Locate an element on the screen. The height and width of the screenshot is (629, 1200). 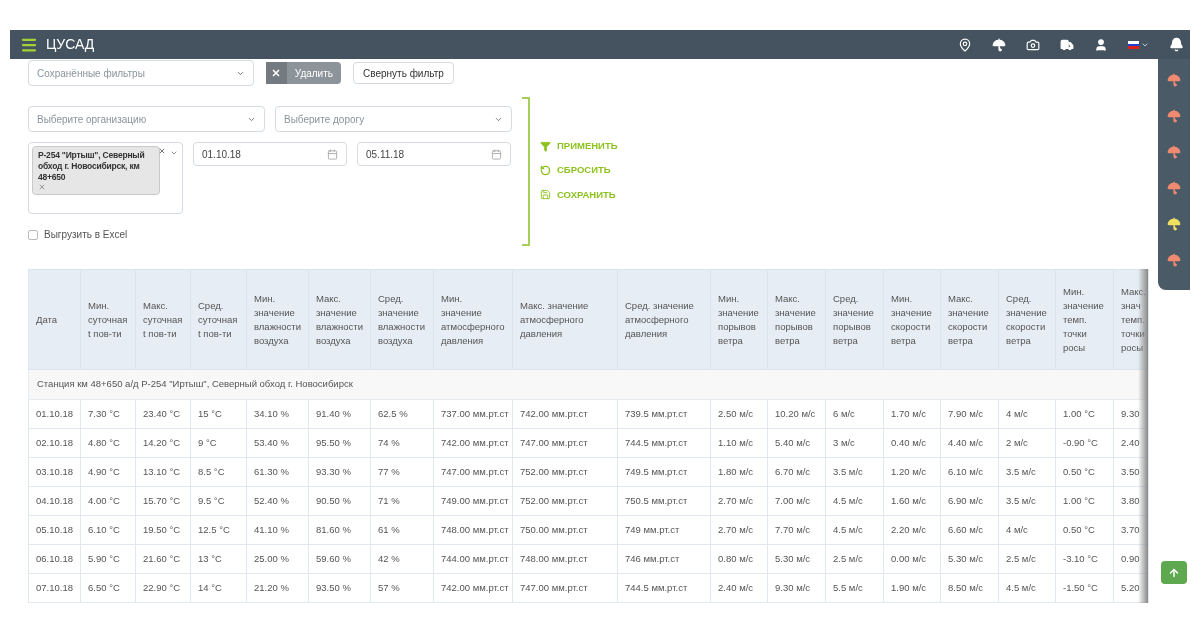
table-cell: 6.10 м/с is located at coordinates (969, 472).